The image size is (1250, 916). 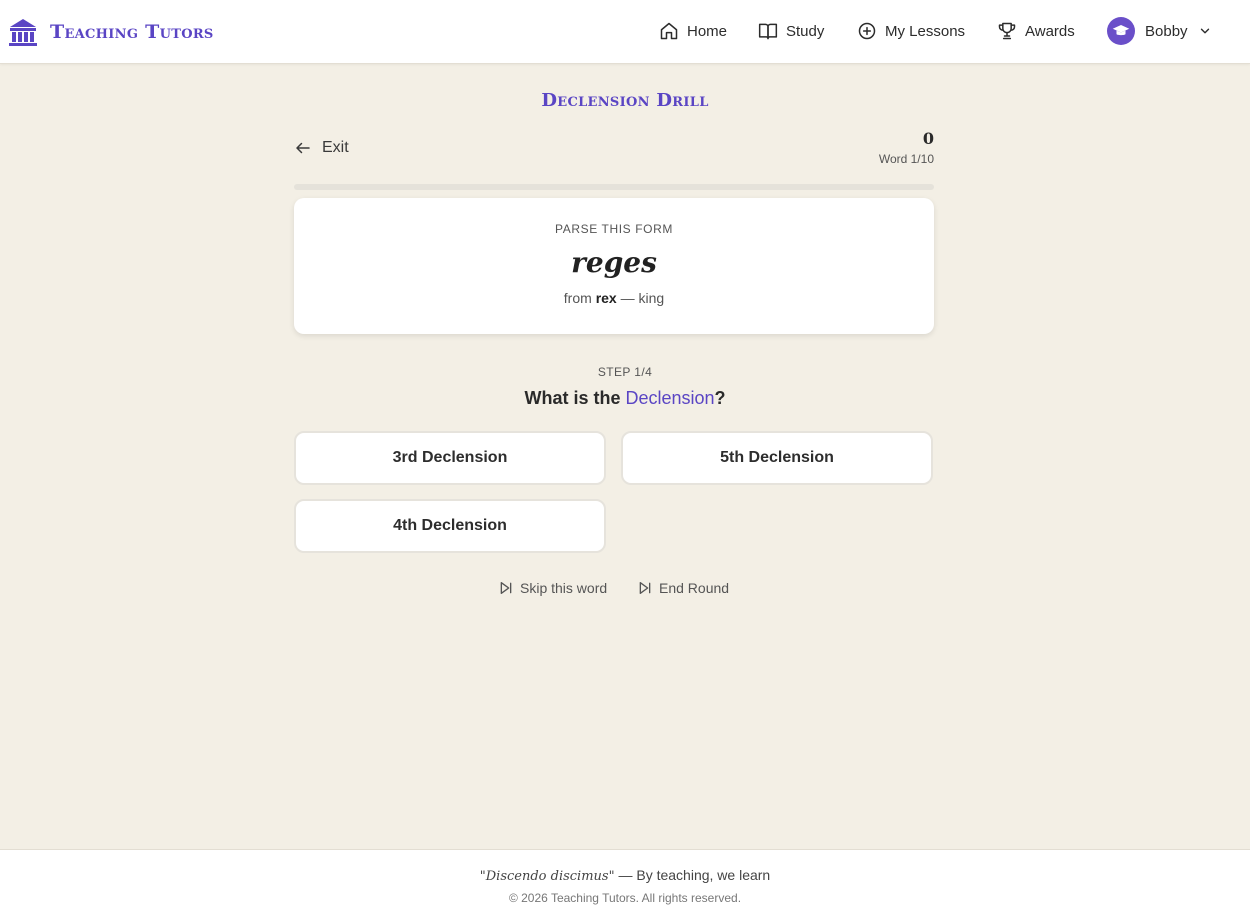 I want to click on question: What is the Declension?, so click(x=625, y=398).